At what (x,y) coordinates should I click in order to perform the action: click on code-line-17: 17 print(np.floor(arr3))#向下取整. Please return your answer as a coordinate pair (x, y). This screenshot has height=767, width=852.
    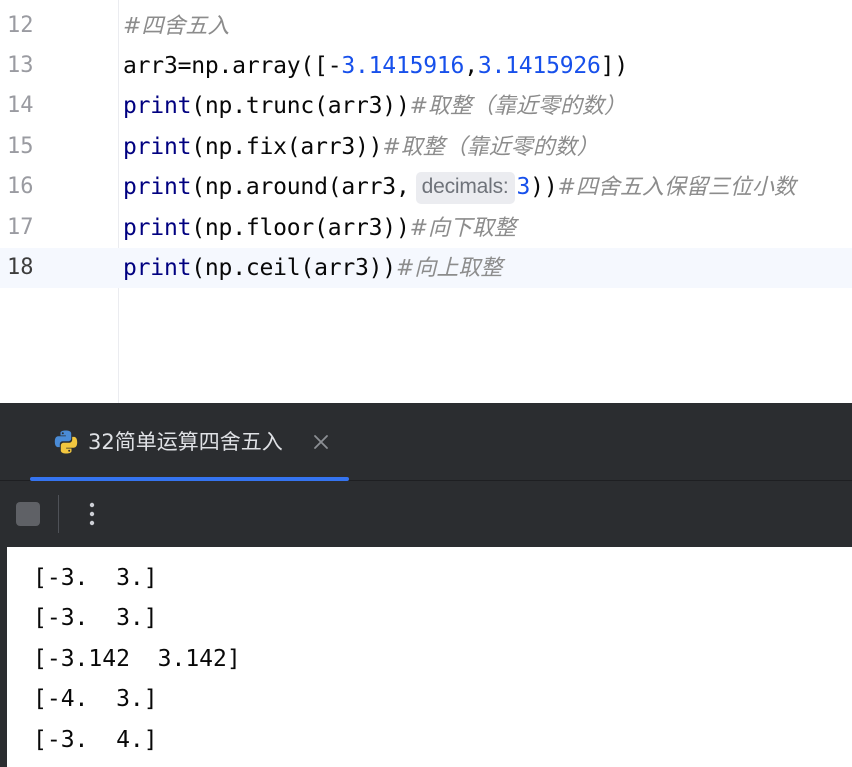
    Looking at the image, I should click on (426, 228).